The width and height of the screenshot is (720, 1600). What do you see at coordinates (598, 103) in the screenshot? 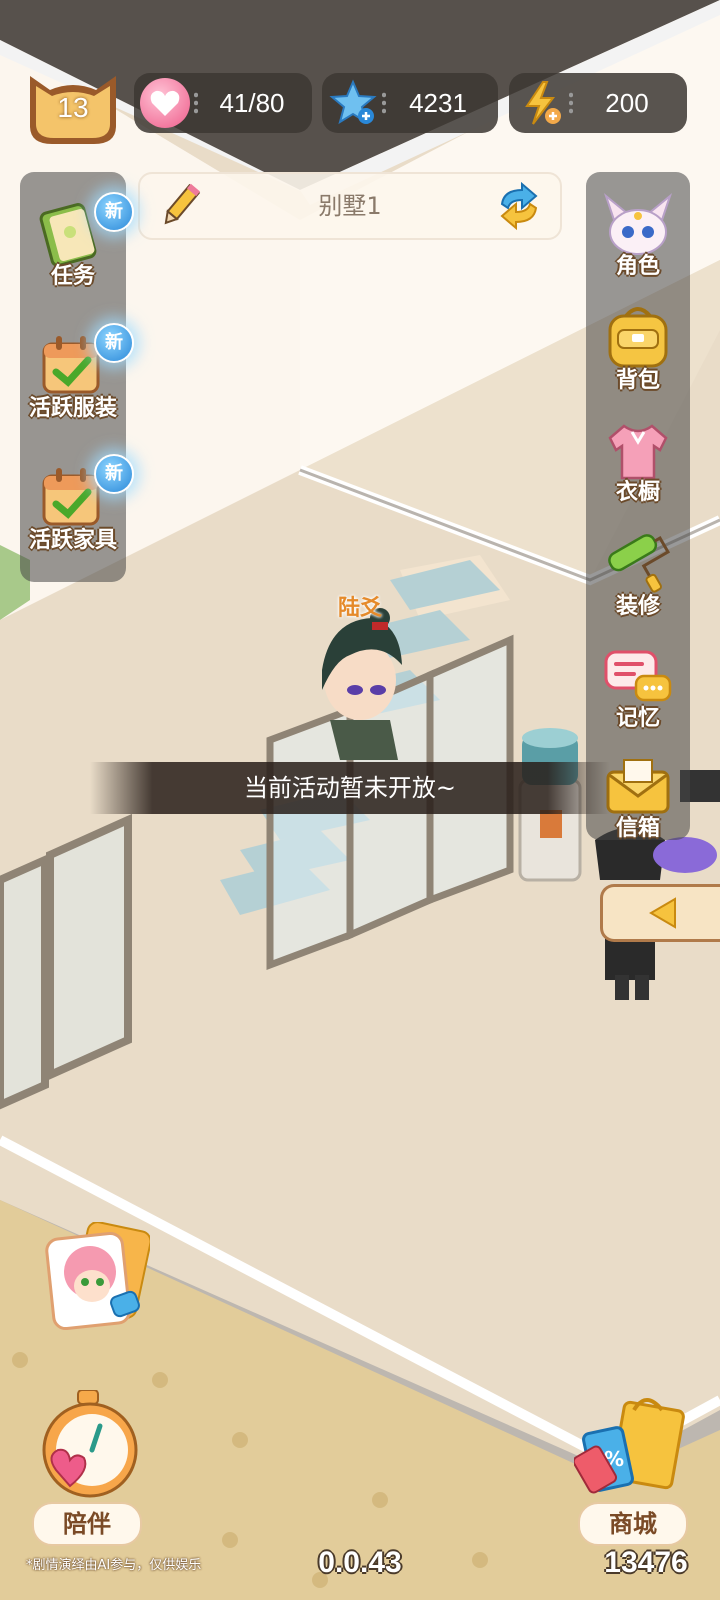
I see `energy-counter: 200` at bounding box center [598, 103].